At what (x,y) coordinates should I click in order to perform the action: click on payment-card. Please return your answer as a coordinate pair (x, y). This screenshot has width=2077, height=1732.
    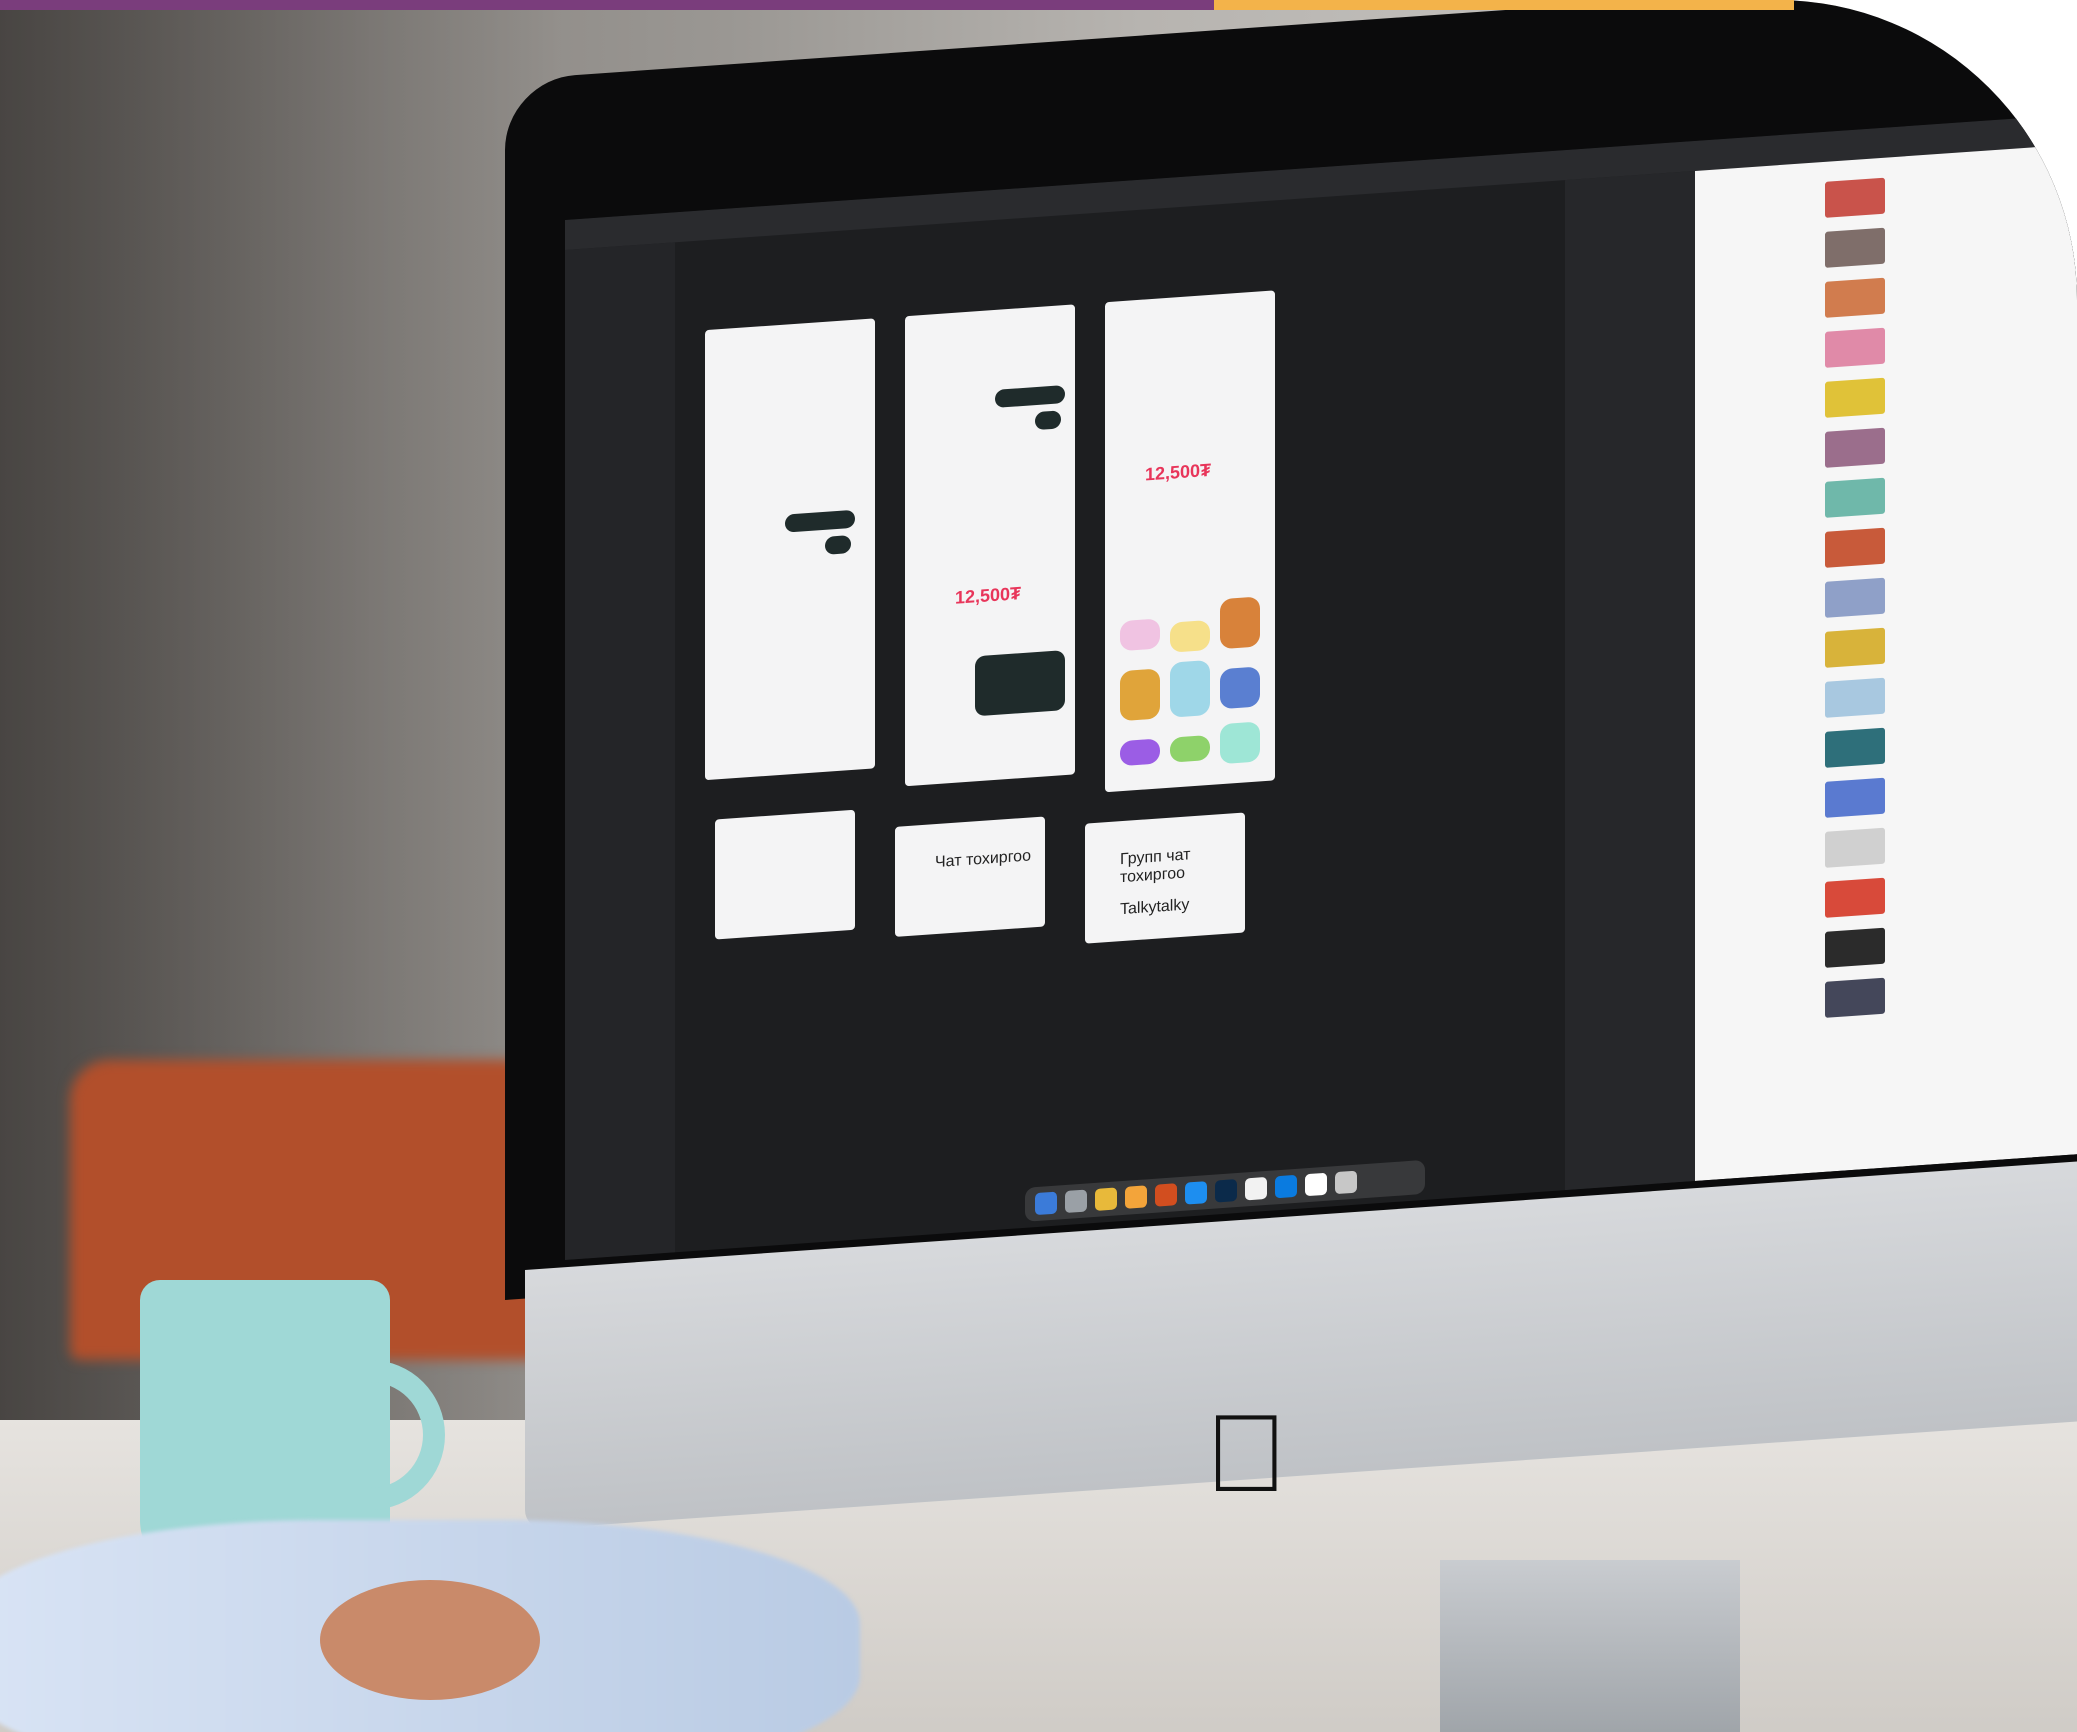
    Looking at the image, I should click on (1020, 683).